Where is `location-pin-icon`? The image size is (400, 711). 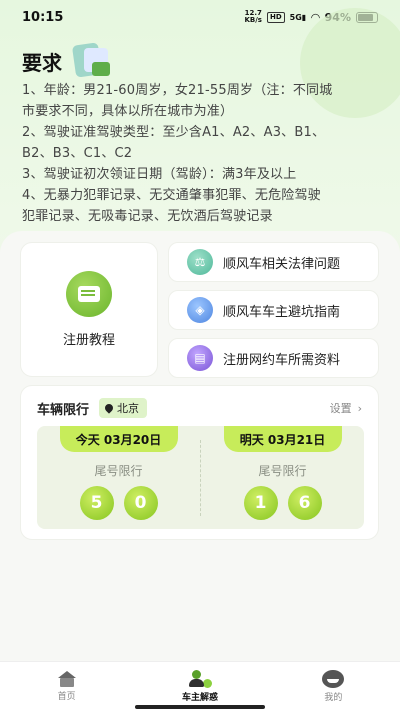
location-pin-icon is located at coordinates (109, 408).